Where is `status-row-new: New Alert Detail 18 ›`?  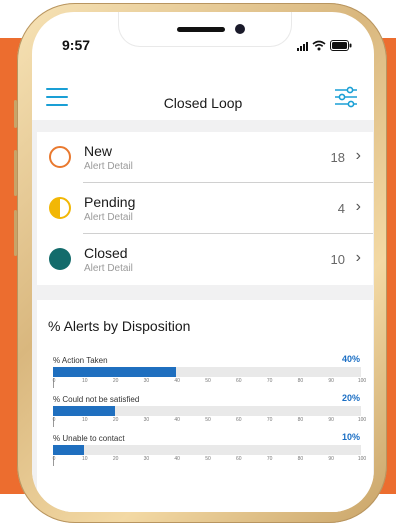 status-row-new: New Alert Detail 18 › is located at coordinates (205, 157).